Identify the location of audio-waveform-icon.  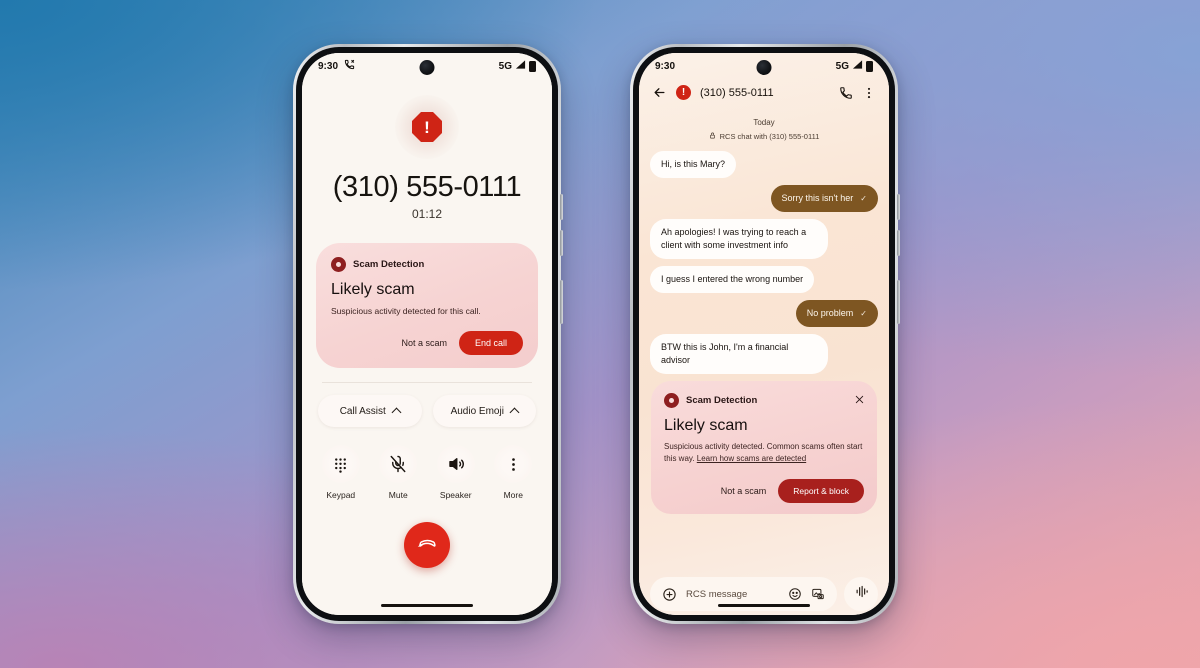
(861, 594).